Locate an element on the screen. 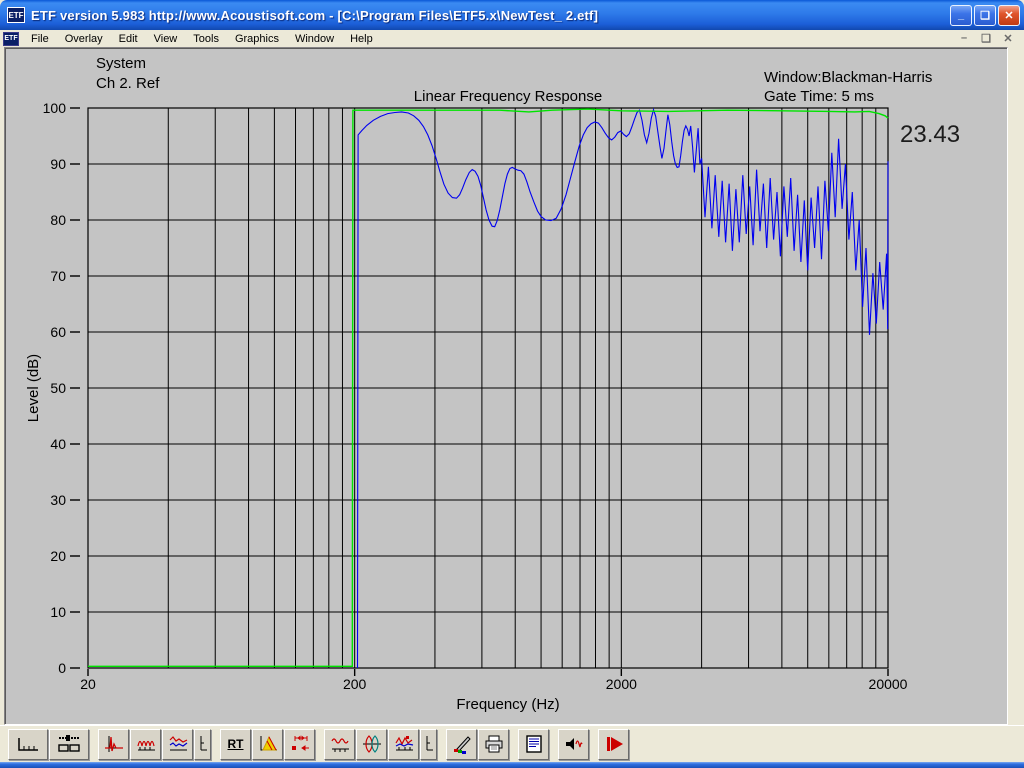 The image size is (1024, 768). signal-generator-button is located at coordinates (573, 744).